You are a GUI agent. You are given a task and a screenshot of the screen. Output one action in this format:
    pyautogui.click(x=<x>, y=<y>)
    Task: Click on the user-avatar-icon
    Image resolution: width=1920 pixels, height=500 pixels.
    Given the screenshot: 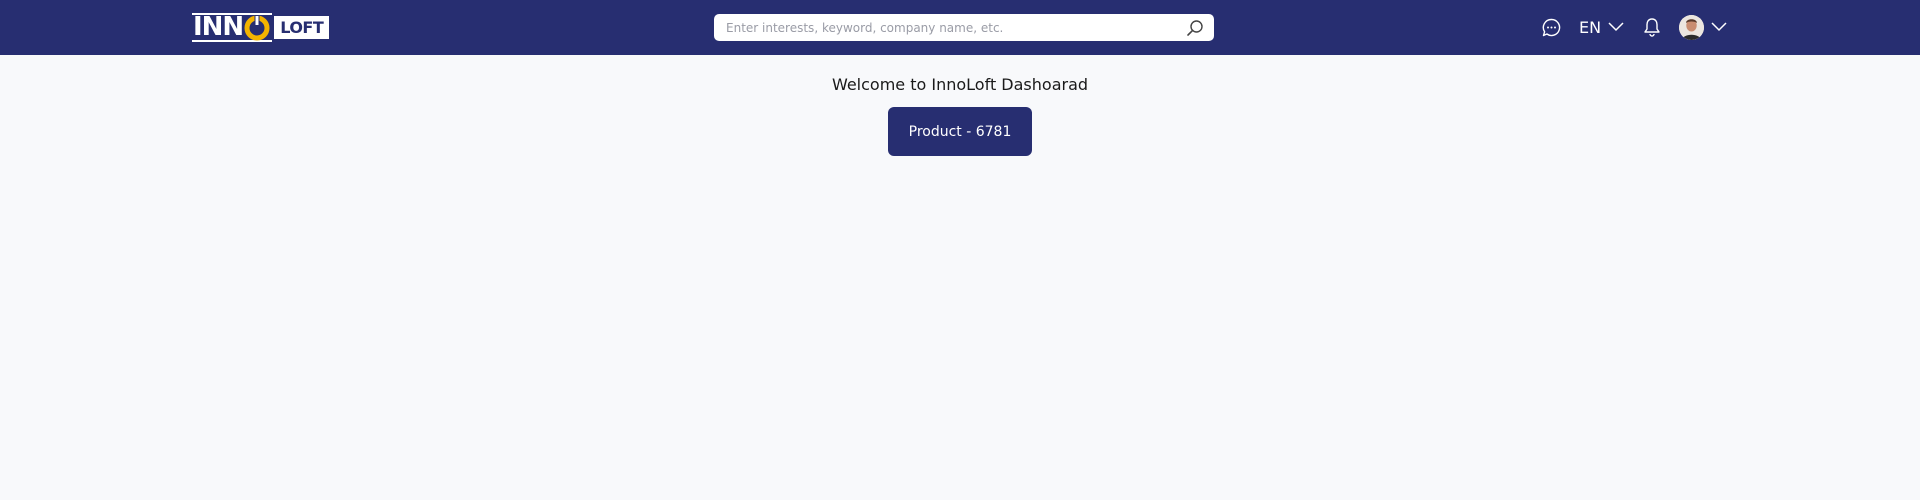 What is the action you would take?
    pyautogui.click(x=1691, y=27)
    